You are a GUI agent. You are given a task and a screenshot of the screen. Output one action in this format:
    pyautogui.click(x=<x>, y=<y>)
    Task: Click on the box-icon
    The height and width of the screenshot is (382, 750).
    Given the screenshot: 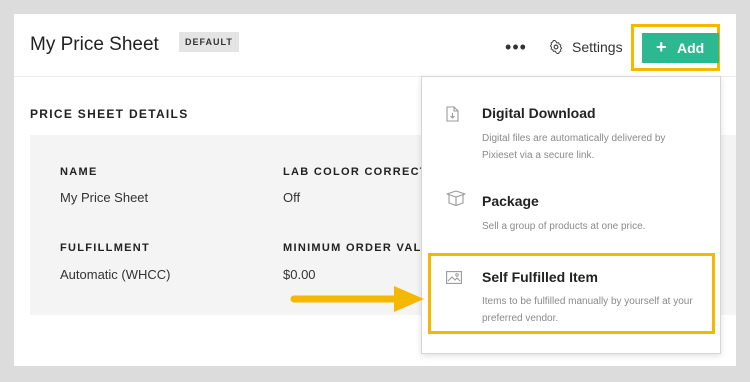 What is the action you would take?
    pyautogui.click(x=456, y=198)
    